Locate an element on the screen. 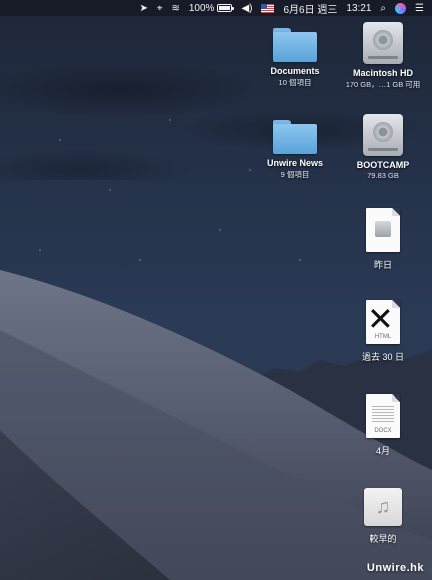 This screenshot has width=432, height=580. item-info: 9 個項目 is located at coordinates (295, 174).